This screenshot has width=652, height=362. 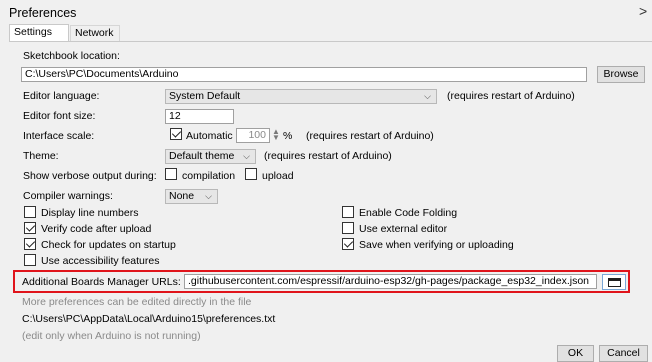 I want to click on external-editor-checkbox, so click(x=348, y=228).